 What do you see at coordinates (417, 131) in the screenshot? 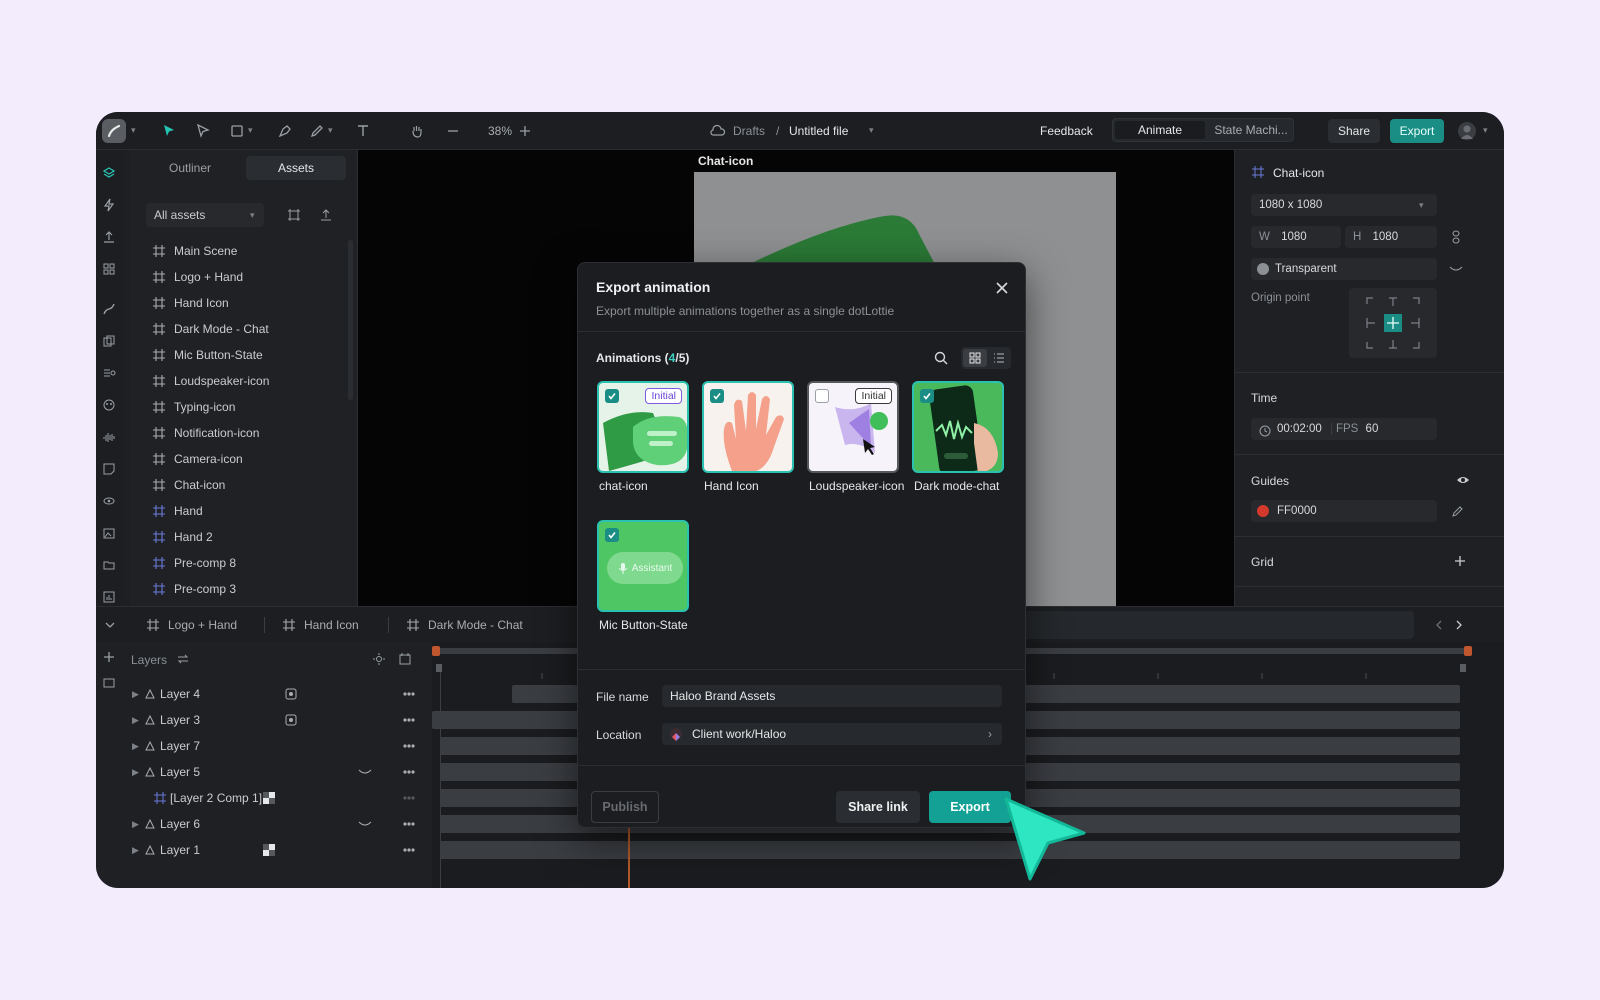
I see `hand-tool-icon` at bounding box center [417, 131].